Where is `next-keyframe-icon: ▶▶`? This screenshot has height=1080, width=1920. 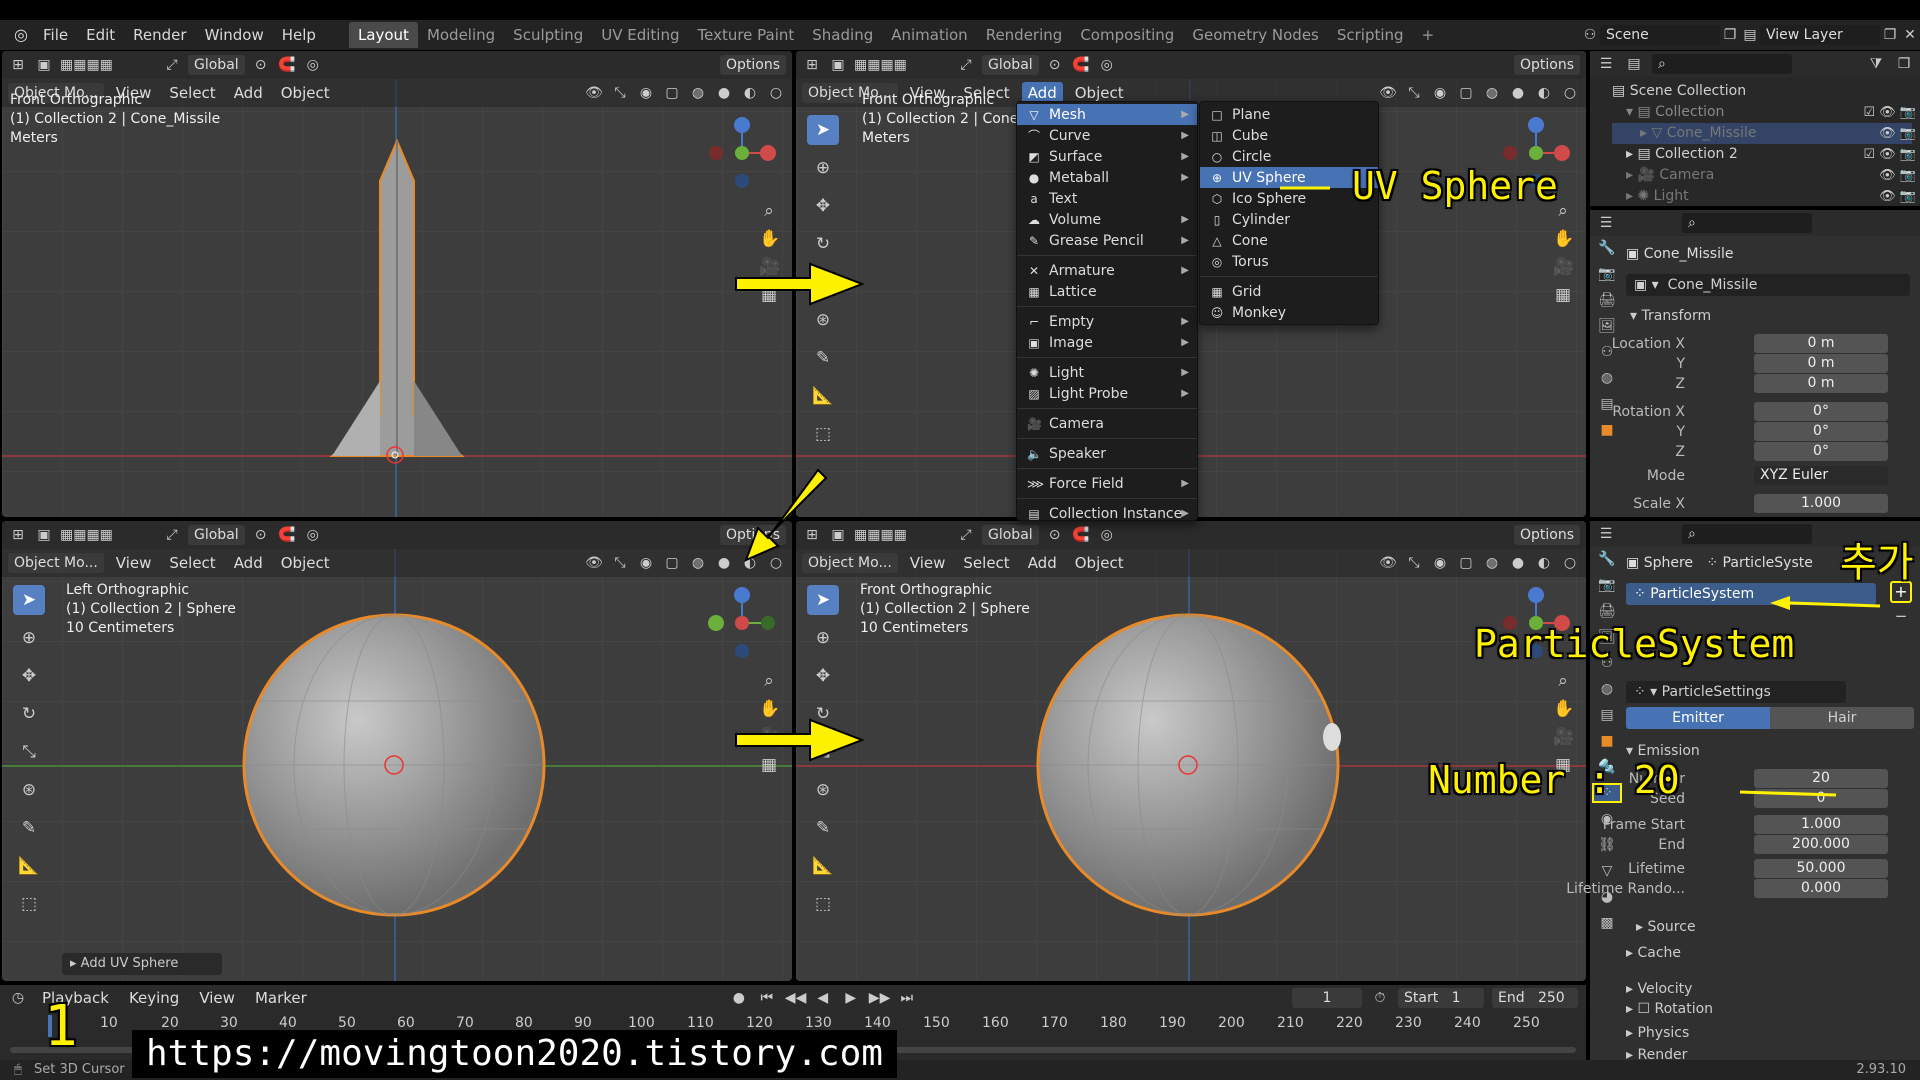
next-keyframe-icon: ▶▶ is located at coordinates (880, 998).